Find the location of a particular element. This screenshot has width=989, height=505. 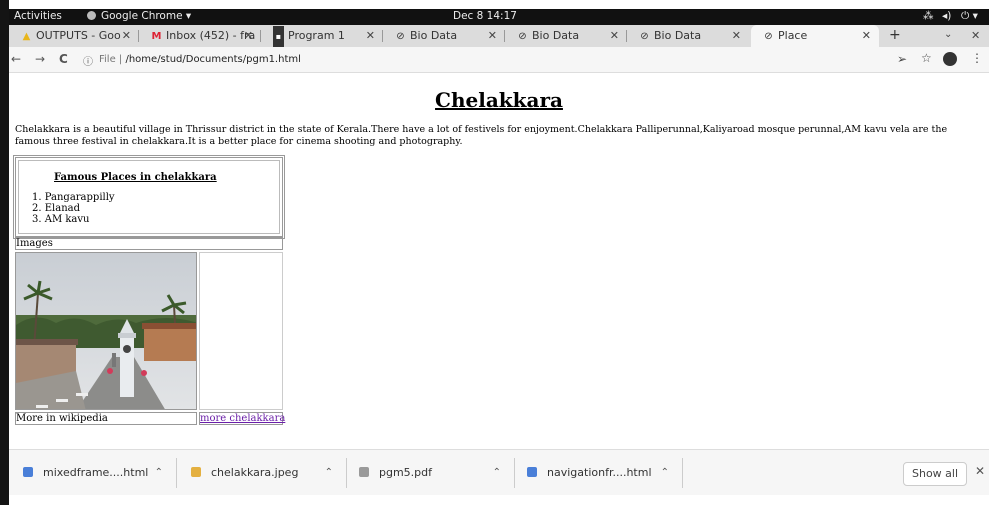

bottom-strip is located at coordinates (499, 500).